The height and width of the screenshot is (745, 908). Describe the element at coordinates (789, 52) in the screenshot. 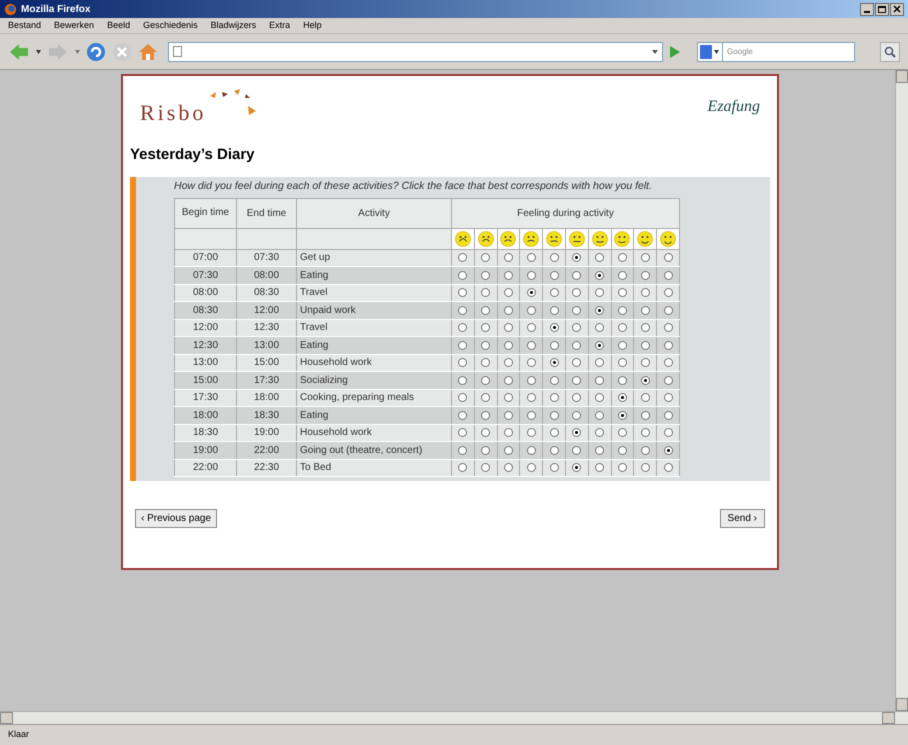

I see `search-field: Google` at that location.